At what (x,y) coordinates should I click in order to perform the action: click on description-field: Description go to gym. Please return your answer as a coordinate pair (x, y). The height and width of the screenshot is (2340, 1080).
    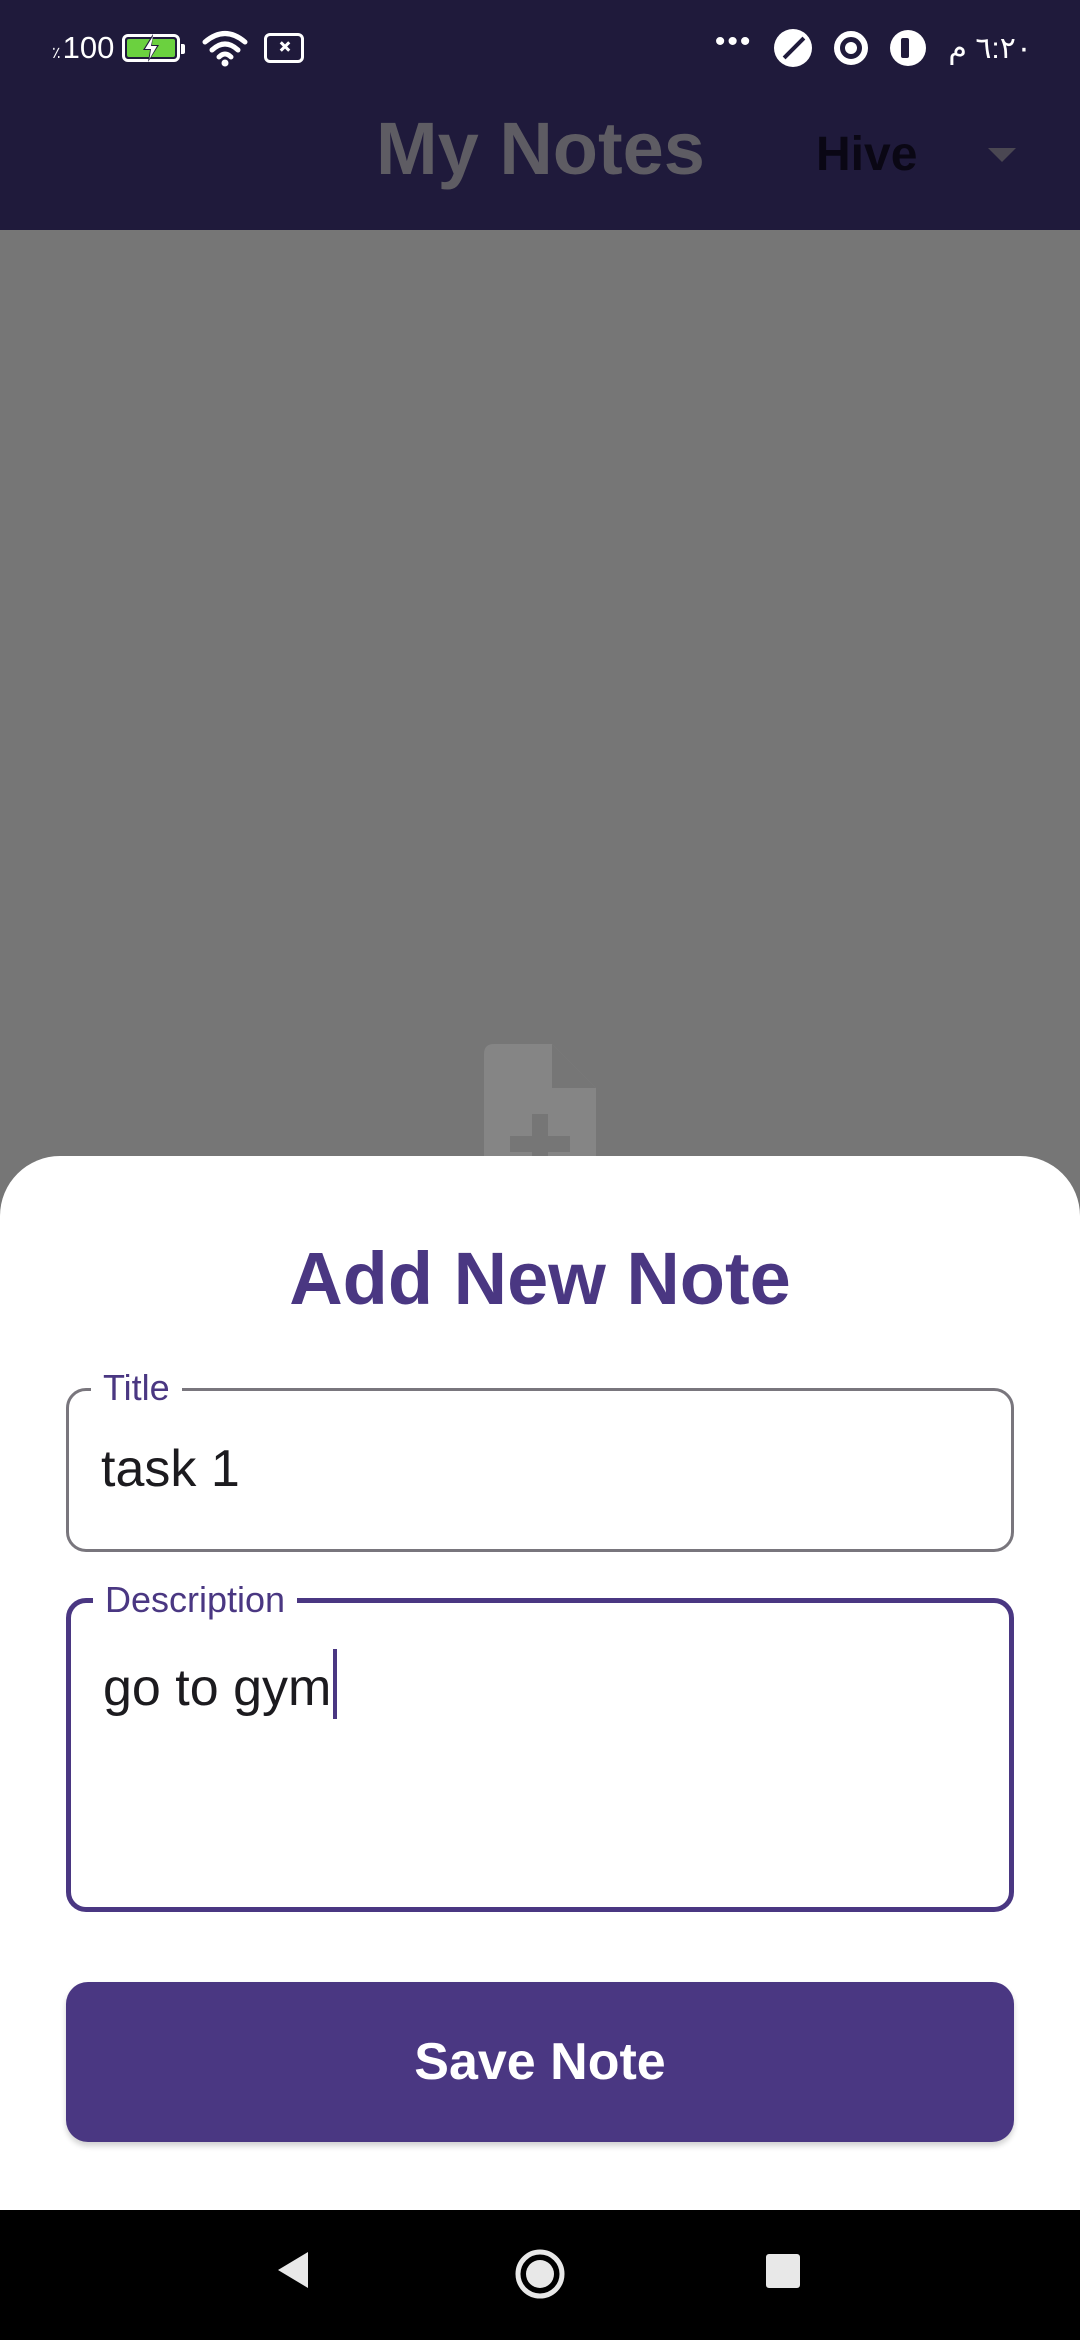
    Looking at the image, I should click on (540, 1743).